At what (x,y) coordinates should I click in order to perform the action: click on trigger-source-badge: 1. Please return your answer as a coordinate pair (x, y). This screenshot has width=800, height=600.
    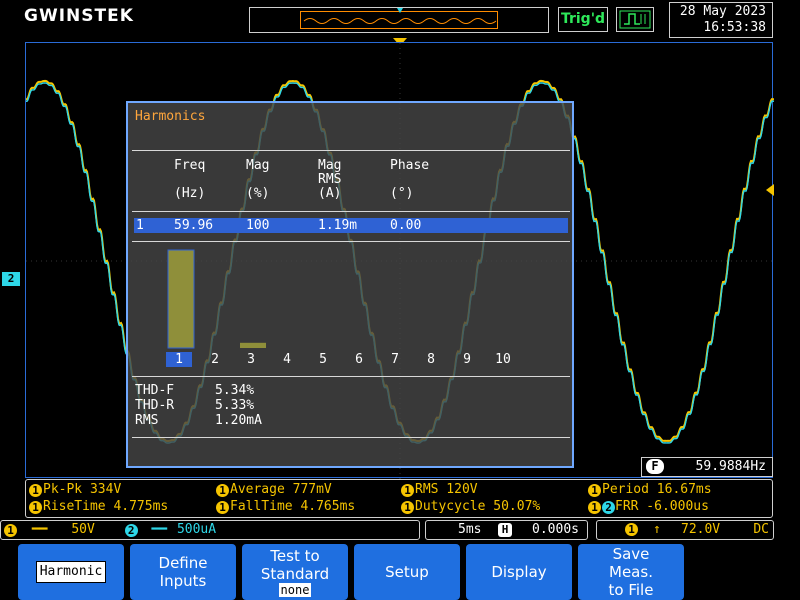
    Looking at the image, I should click on (631, 529).